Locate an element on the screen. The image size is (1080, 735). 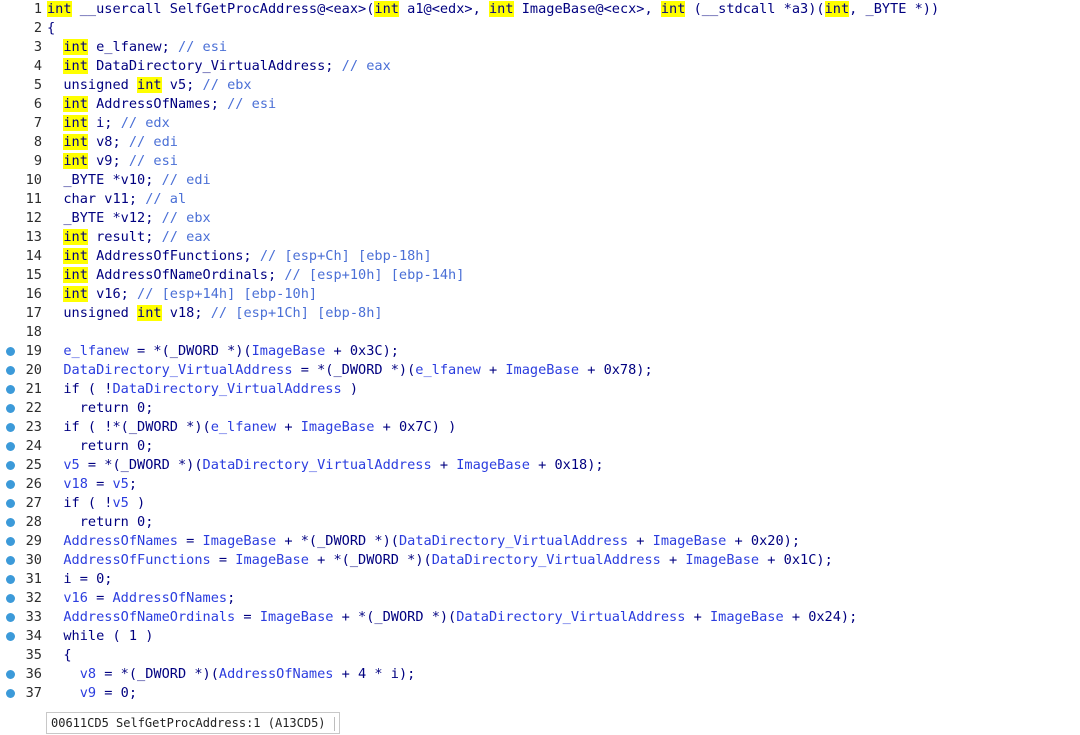
code-line: 35 { is located at coordinates (540, 655).